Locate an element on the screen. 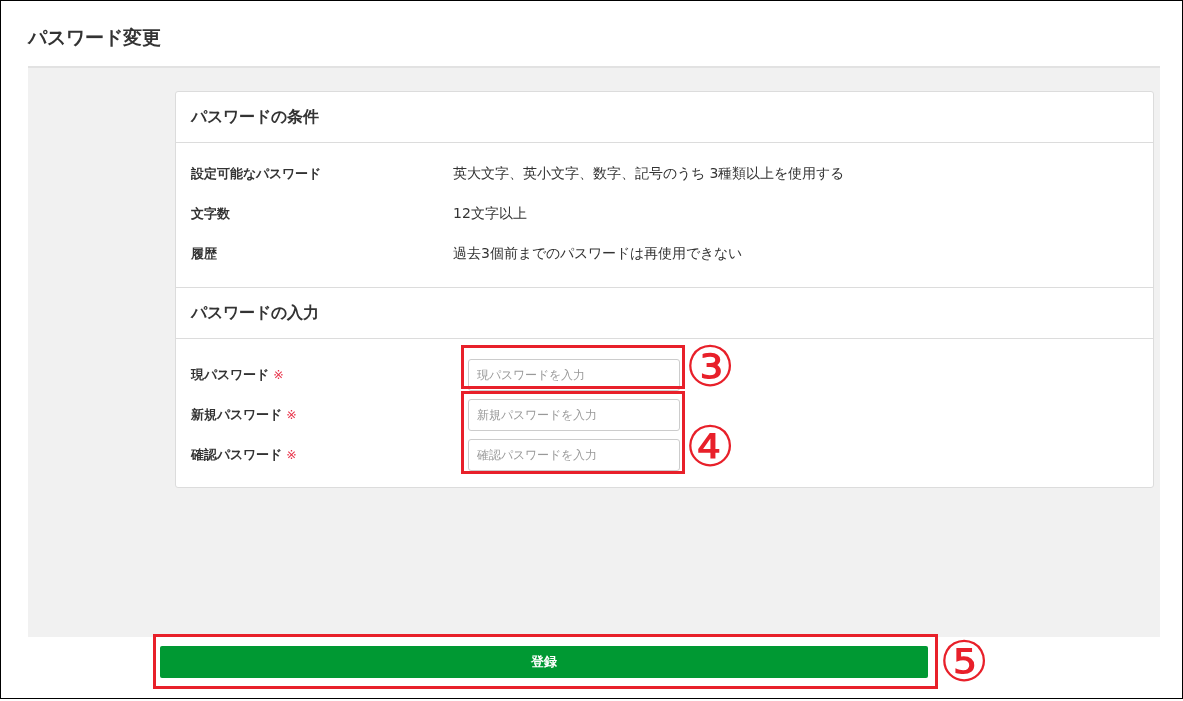  annotation-number: ④ is located at coordinates (710, 447).